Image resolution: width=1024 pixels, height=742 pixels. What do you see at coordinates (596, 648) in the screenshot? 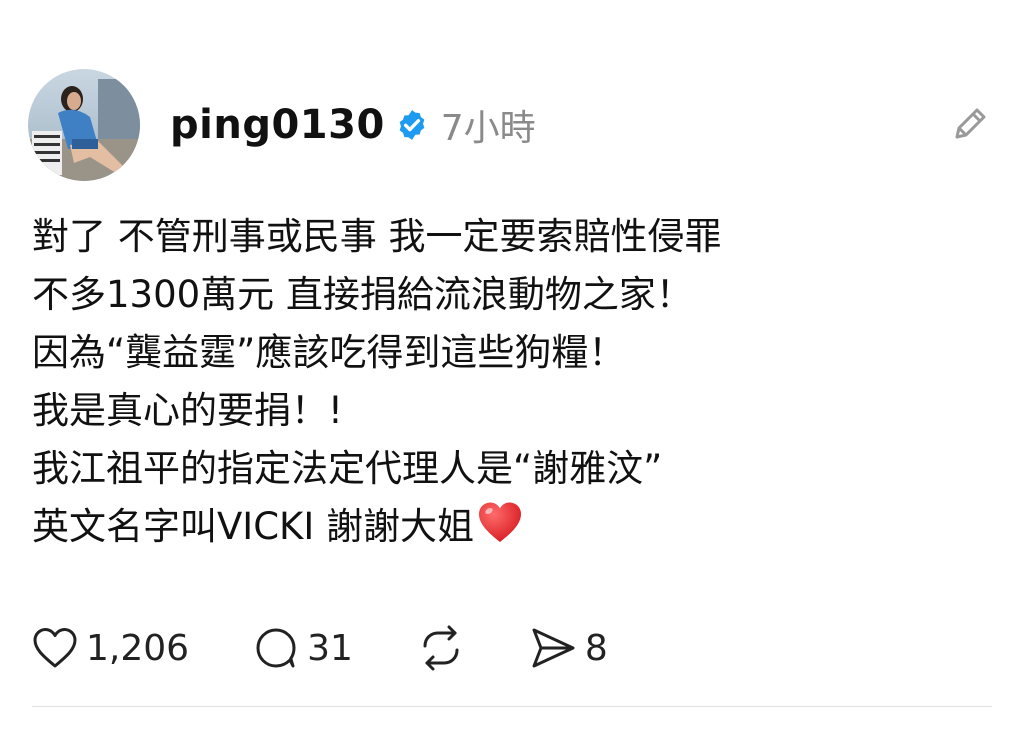
I see `share-count: 8` at bounding box center [596, 648].